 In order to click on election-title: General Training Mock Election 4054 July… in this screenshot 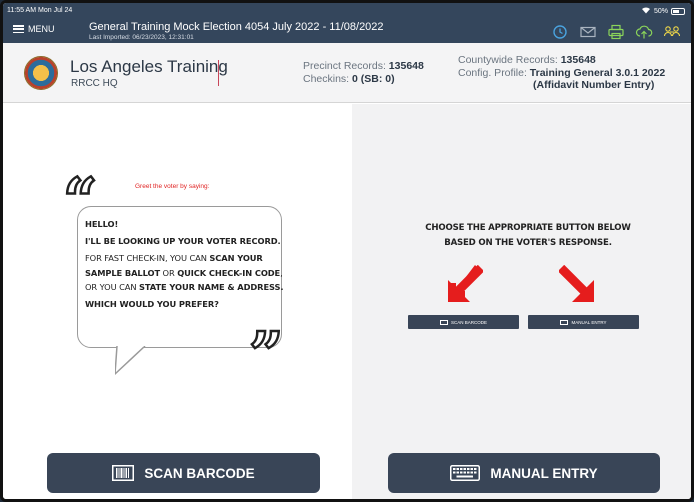, I will do `click(236, 27)`.